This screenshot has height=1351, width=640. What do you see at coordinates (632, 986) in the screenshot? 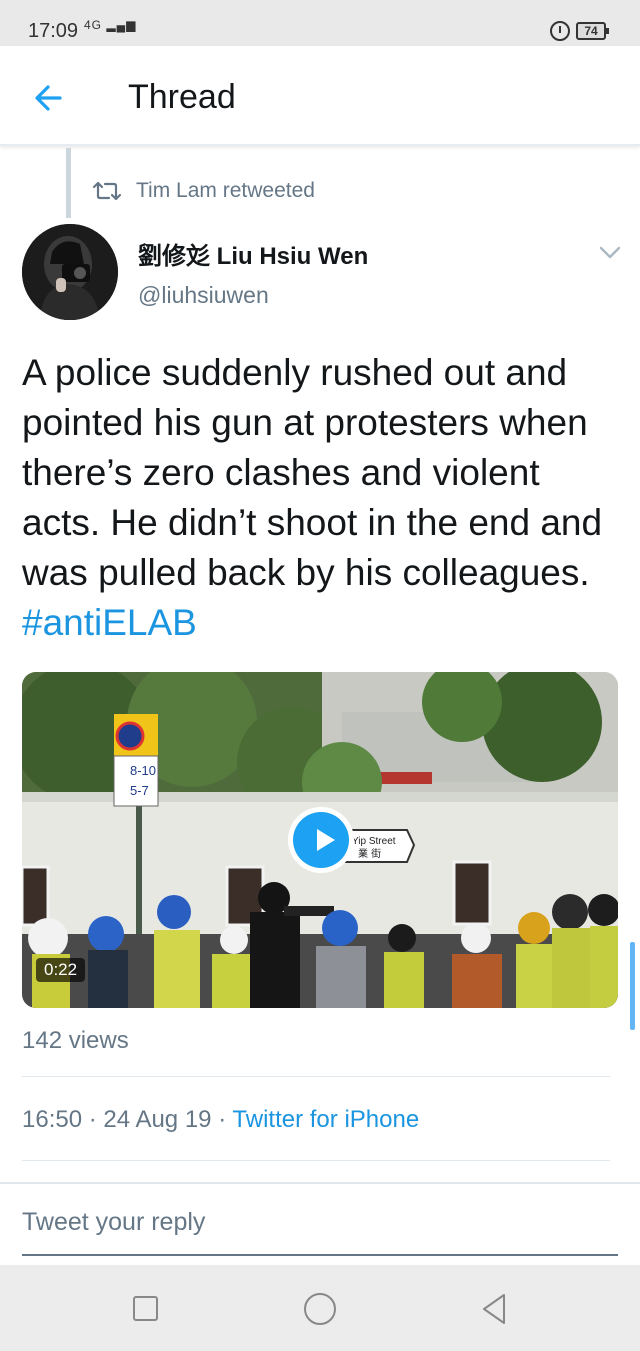
I see `scrollbar` at bounding box center [632, 986].